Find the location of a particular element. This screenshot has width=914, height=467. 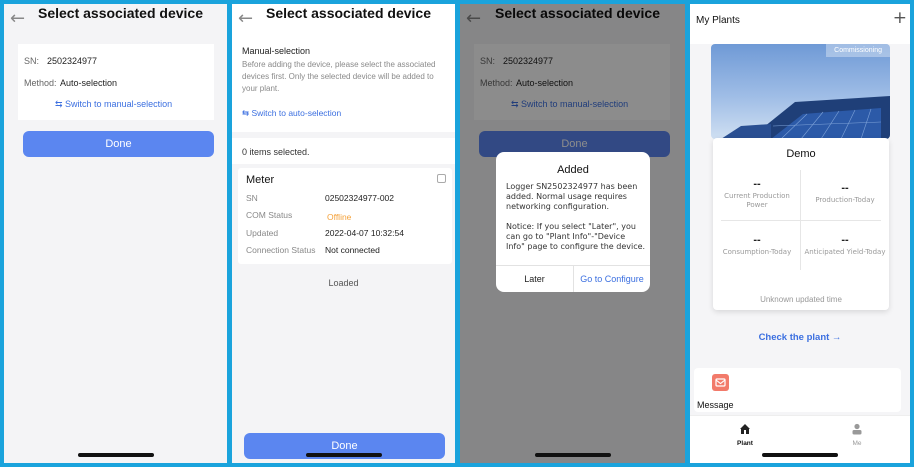

stat-production-today: -- Production-Today is located at coordinates (845, 193).